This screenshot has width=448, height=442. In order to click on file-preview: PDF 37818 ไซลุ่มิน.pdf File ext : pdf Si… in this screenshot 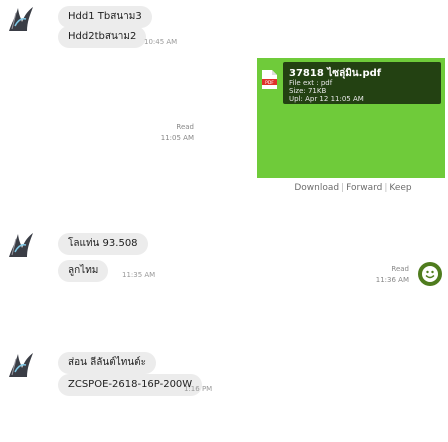, I will do `click(351, 118)`.